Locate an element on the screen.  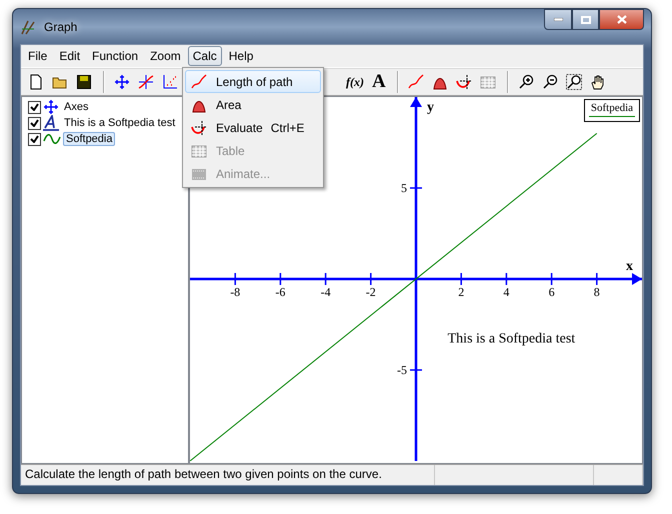
close-button is located at coordinates (621, 19).